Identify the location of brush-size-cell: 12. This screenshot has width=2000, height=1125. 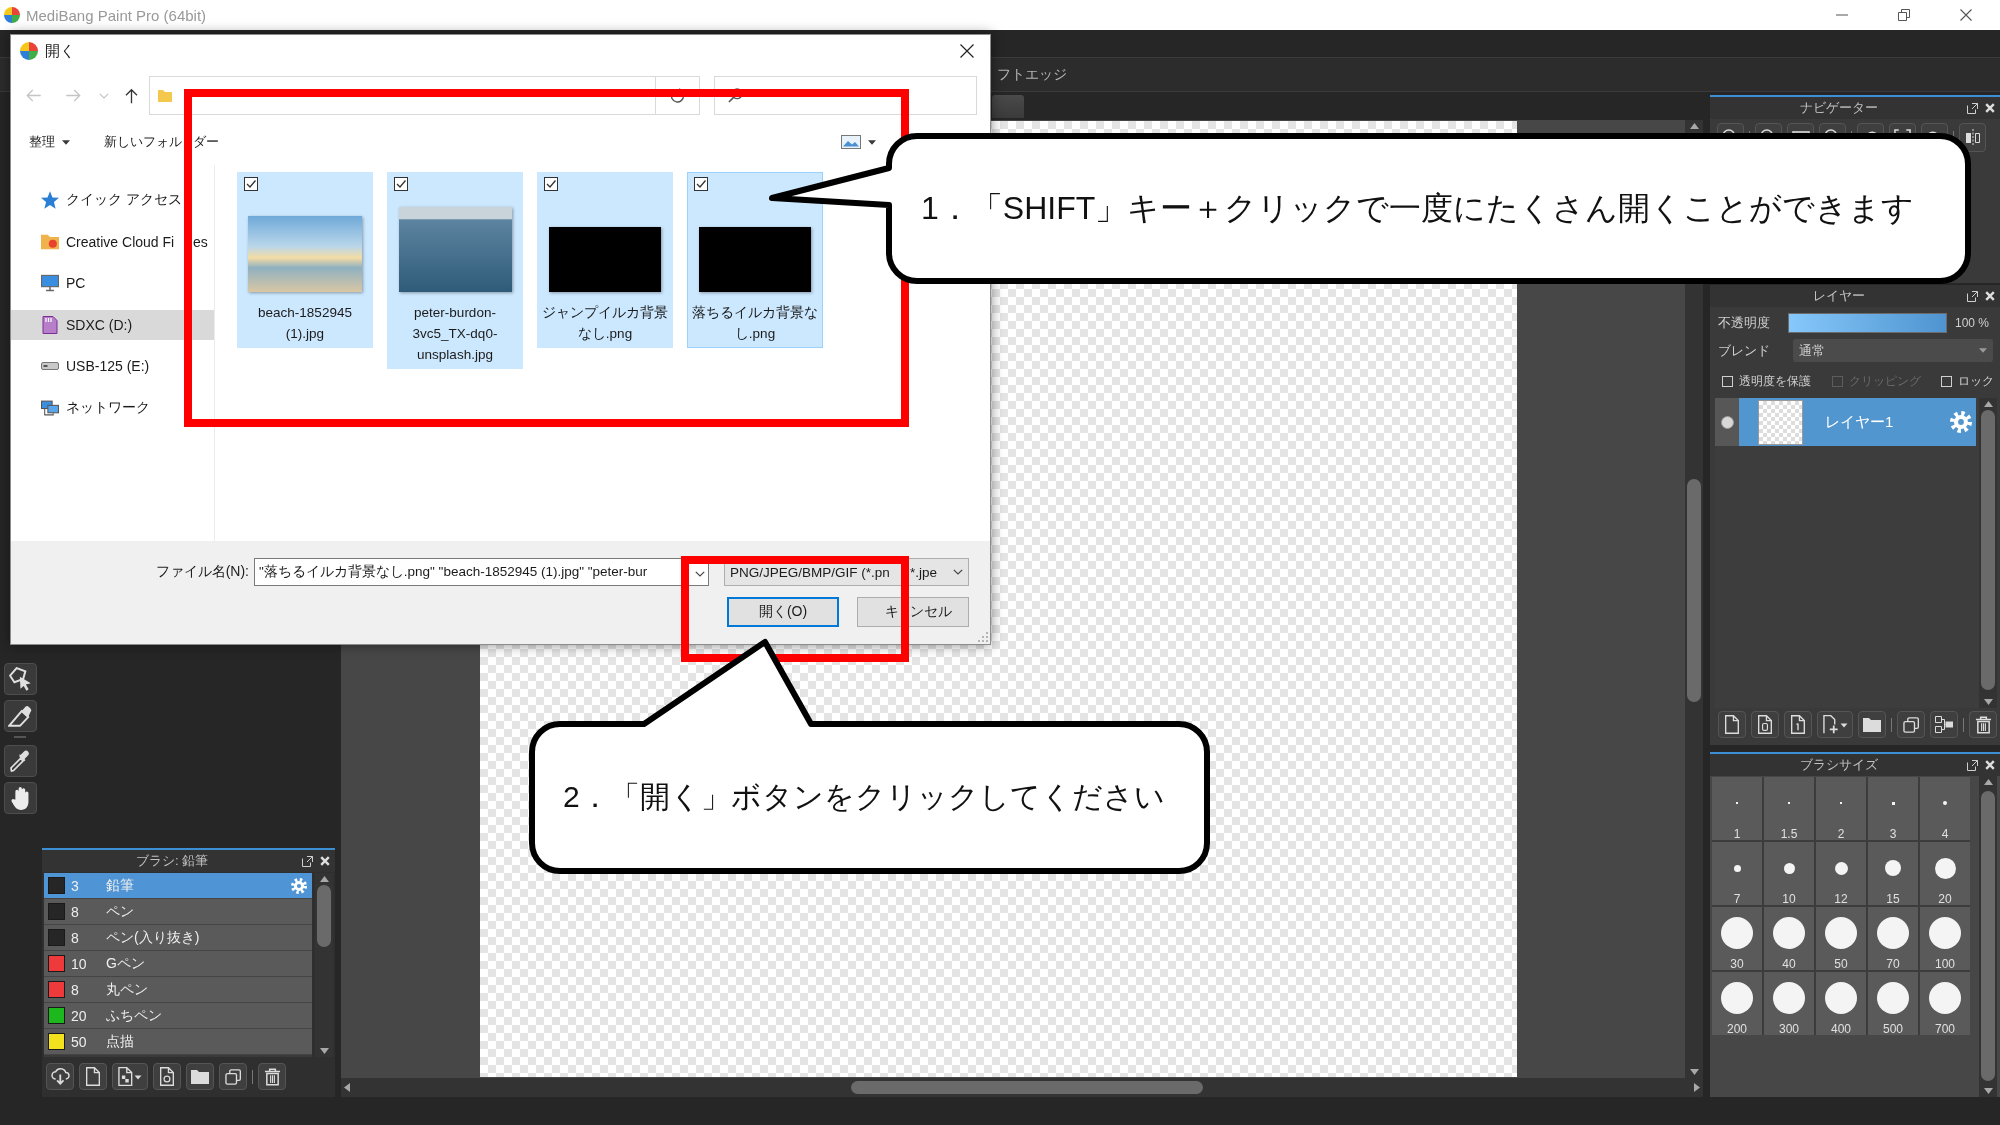
(1841, 873).